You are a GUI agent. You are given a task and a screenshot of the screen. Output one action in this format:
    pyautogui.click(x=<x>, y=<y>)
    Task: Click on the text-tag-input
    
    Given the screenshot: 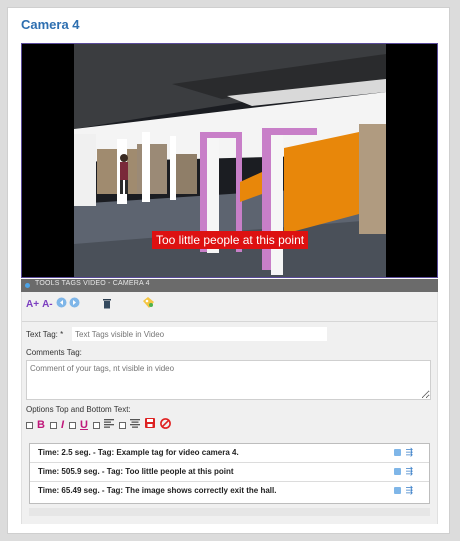 What is the action you would take?
    pyautogui.click(x=199, y=334)
    